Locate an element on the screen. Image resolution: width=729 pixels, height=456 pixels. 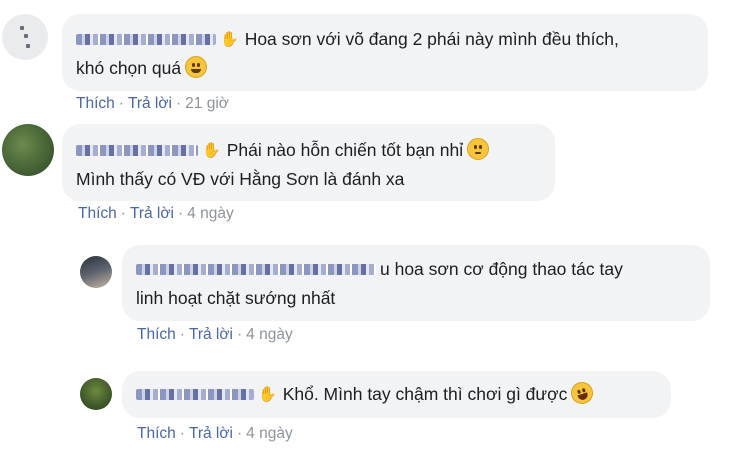
comment-text: Mình thấy có VĐ với Hằng Sơn là đánh xa is located at coordinates (240, 179).